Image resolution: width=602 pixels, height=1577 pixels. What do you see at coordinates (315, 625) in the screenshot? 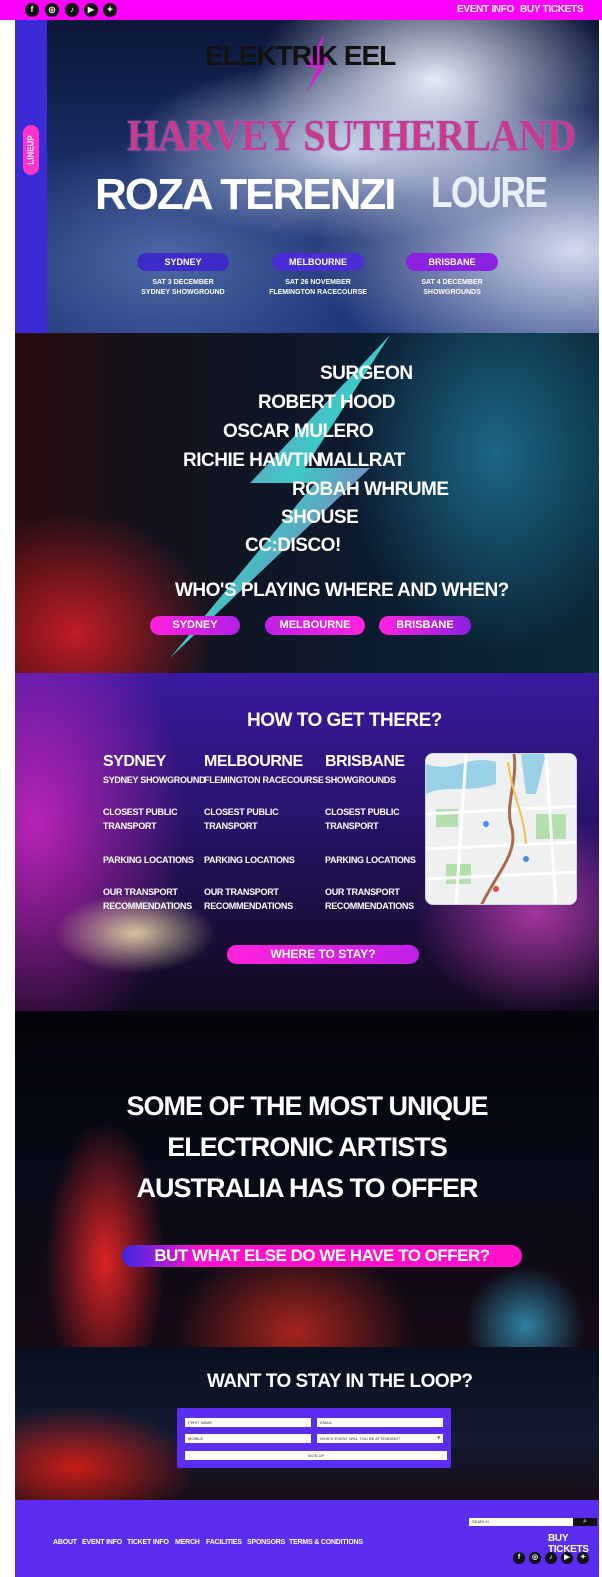
I see `who-pill-melbourne: MELBOURNE` at bounding box center [315, 625].